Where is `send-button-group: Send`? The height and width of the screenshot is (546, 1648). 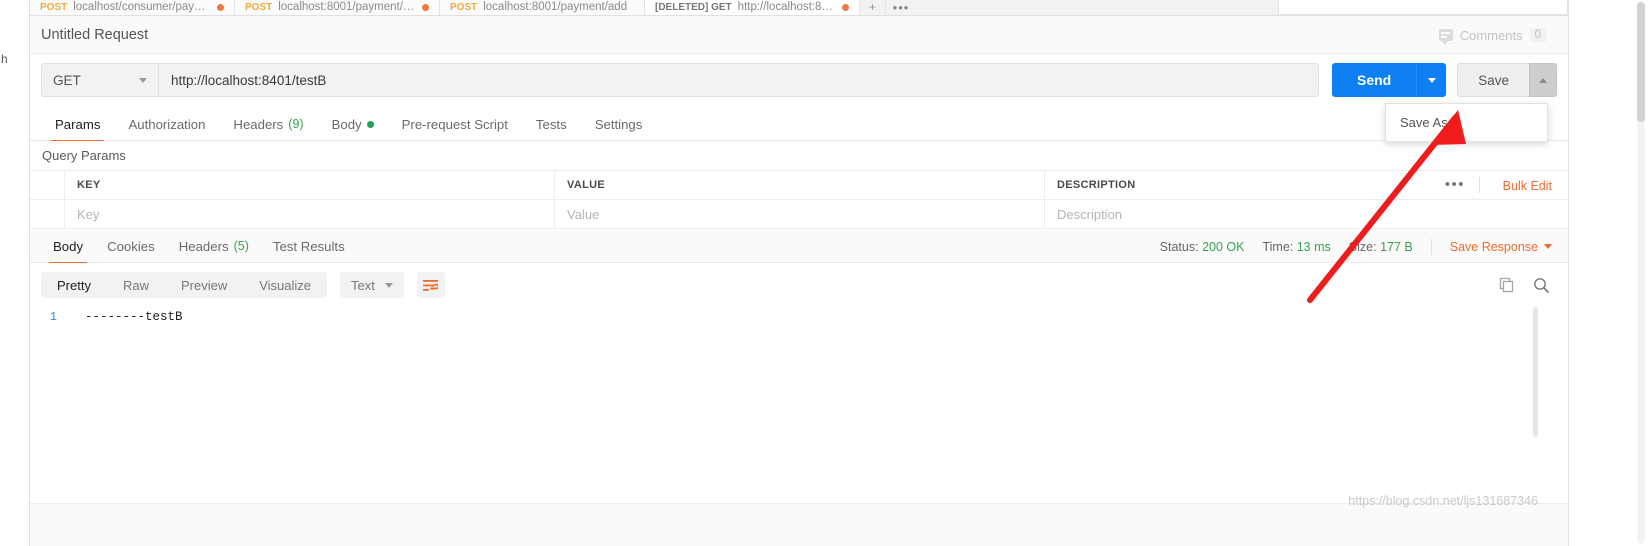 send-button-group: Send is located at coordinates (1389, 80).